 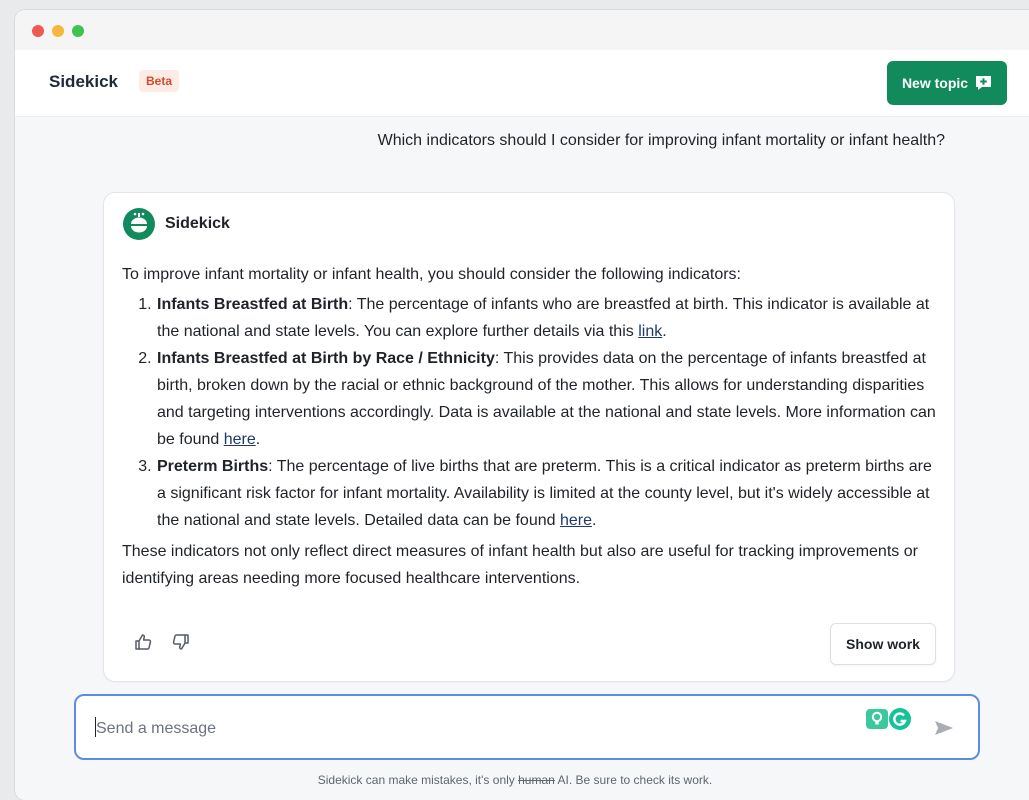 What do you see at coordinates (522, 83) in the screenshot?
I see `app-header: Sidekick Beta New topic` at bounding box center [522, 83].